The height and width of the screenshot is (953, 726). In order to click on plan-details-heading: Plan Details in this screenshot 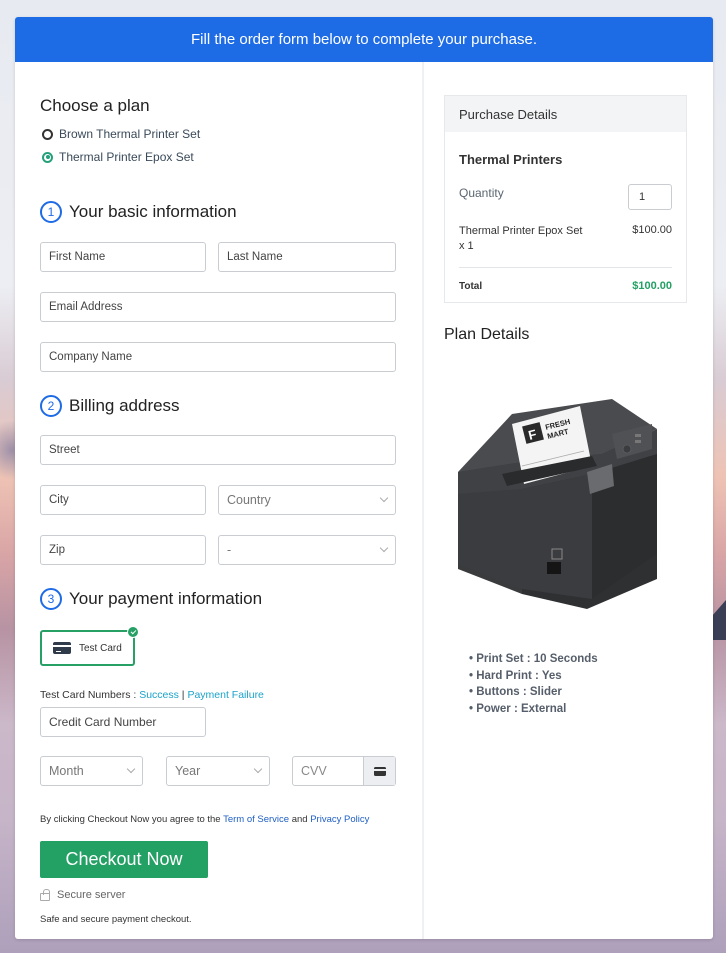, I will do `click(487, 334)`.